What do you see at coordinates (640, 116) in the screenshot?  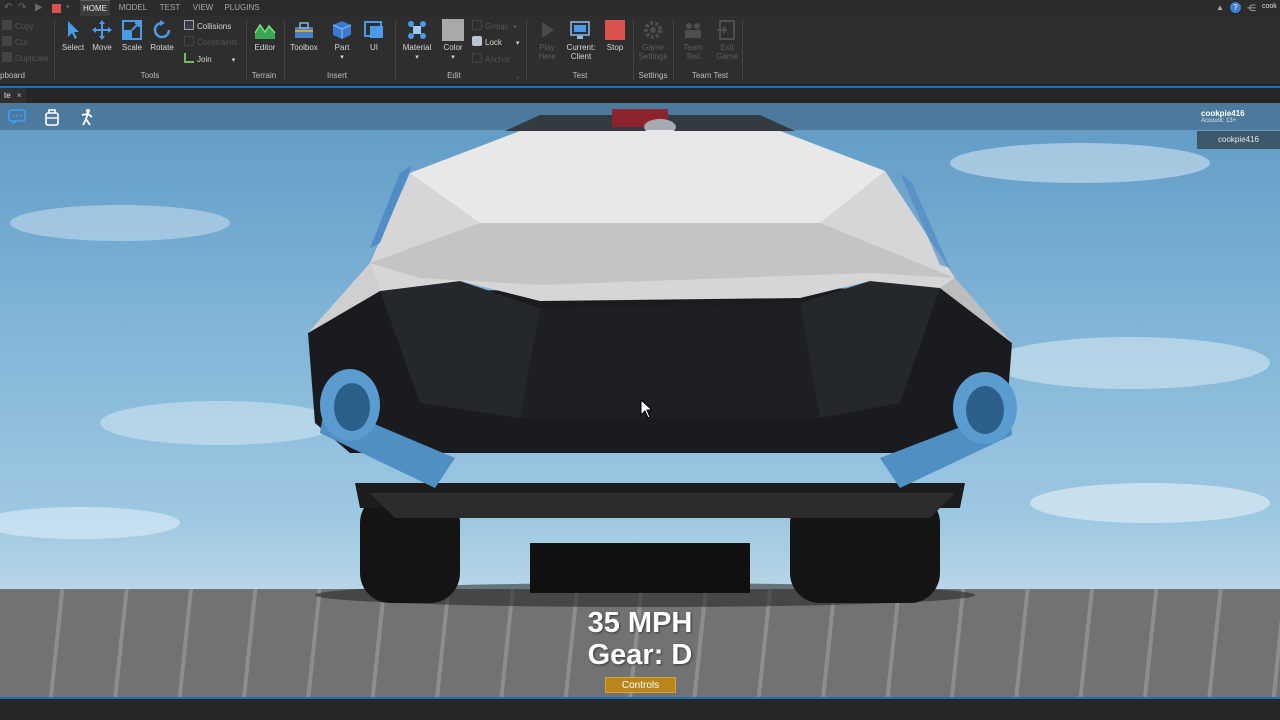 I see `game-topbar: cookpie416 Account: 13+` at bounding box center [640, 116].